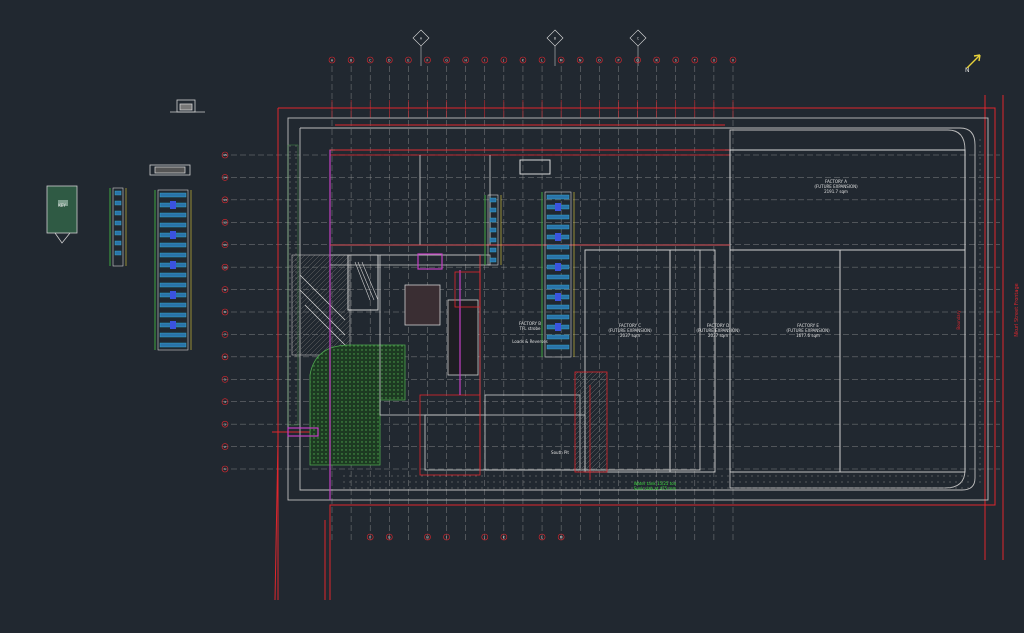 The image size is (1024, 633). Describe the element at coordinates (542, 60) in the screenshot. I see `grid-letter-top: L` at that location.